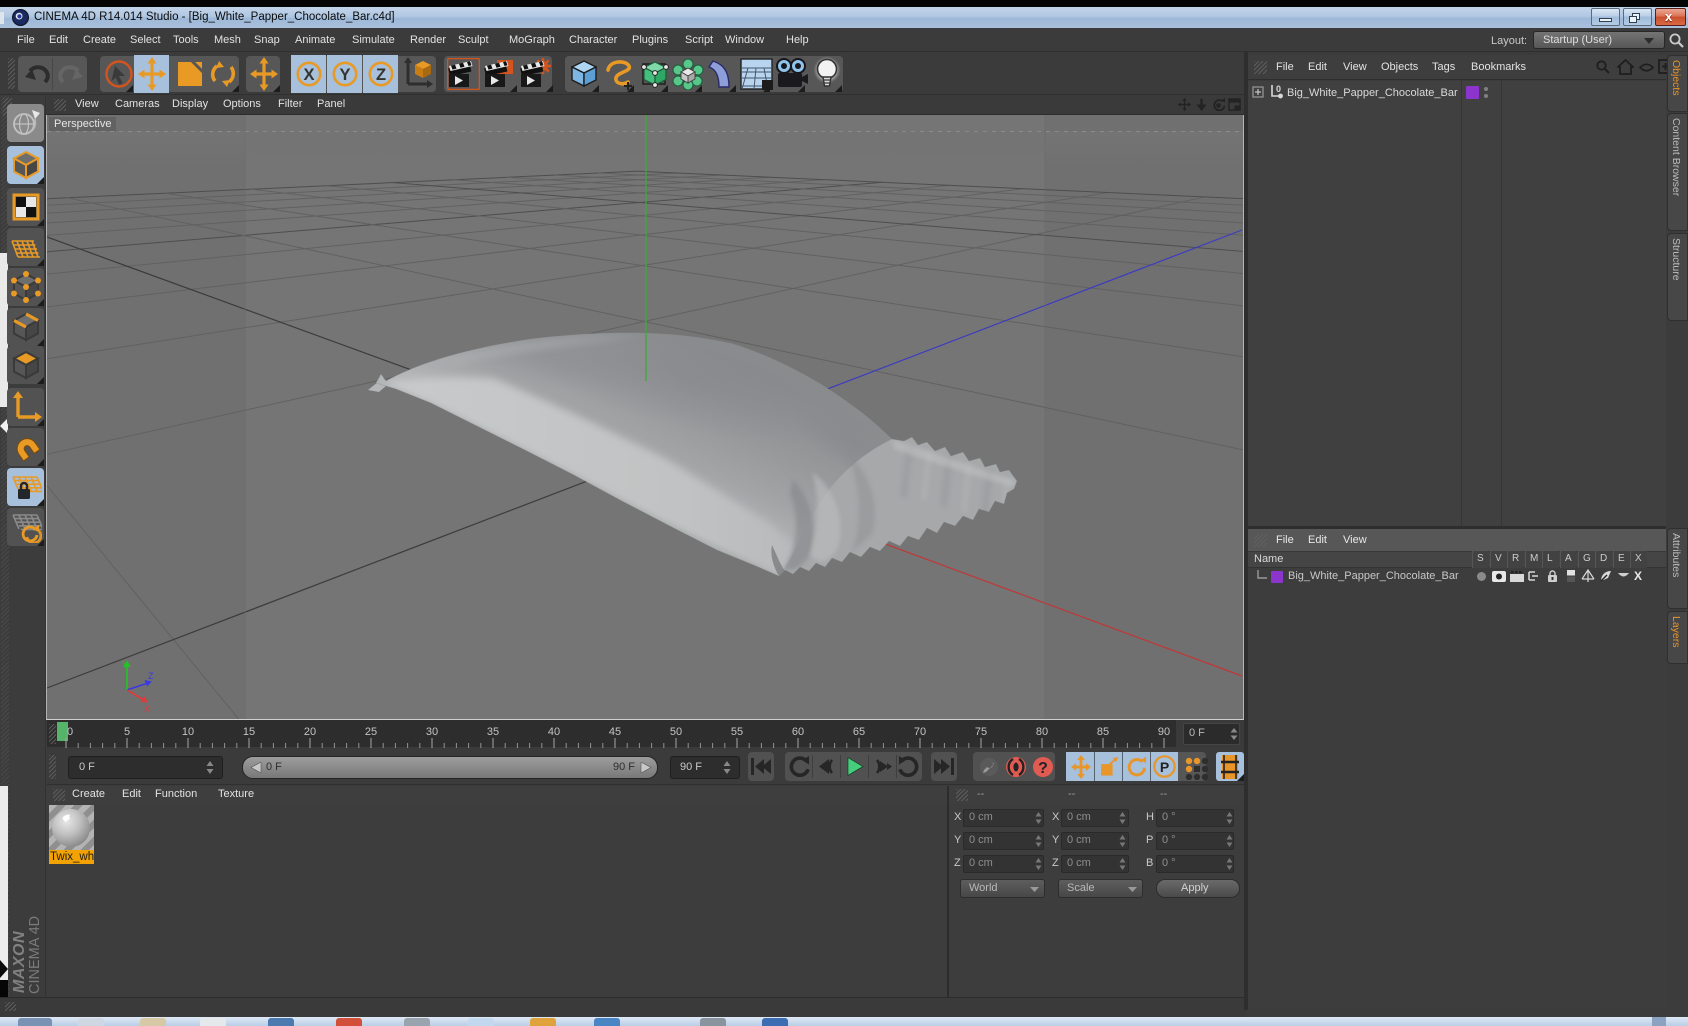 Image resolution: width=1688 pixels, height=1026 pixels. Describe the element at coordinates (859, 732) in the screenshot. I see `svg-text: 65` at that location.